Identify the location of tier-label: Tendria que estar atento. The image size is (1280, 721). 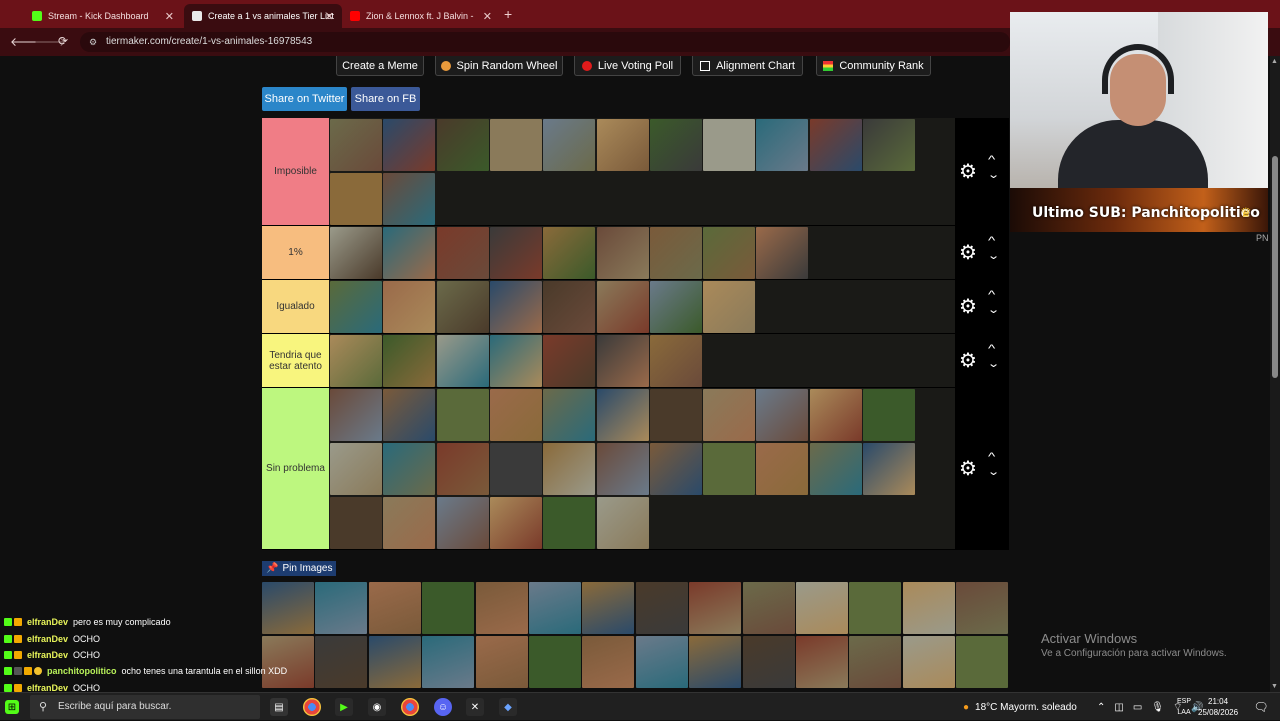
(295, 360).